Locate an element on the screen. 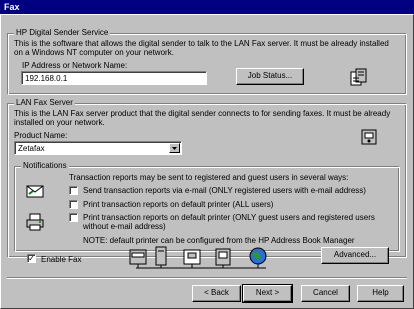 The image size is (414, 309). print-all-checkbox is located at coordinates (73, 204).